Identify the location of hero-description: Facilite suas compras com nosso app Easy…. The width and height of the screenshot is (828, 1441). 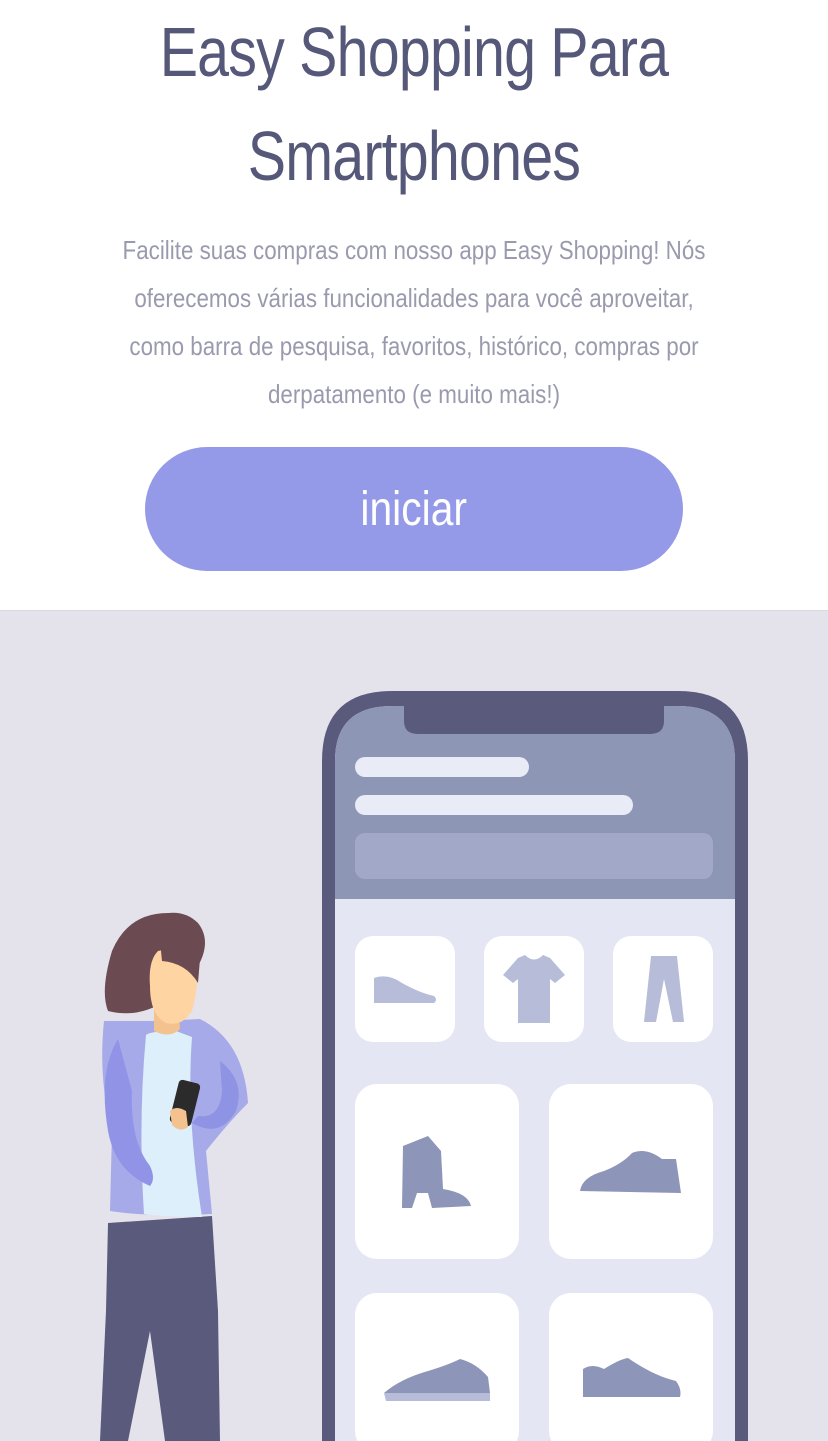
(414, 322).